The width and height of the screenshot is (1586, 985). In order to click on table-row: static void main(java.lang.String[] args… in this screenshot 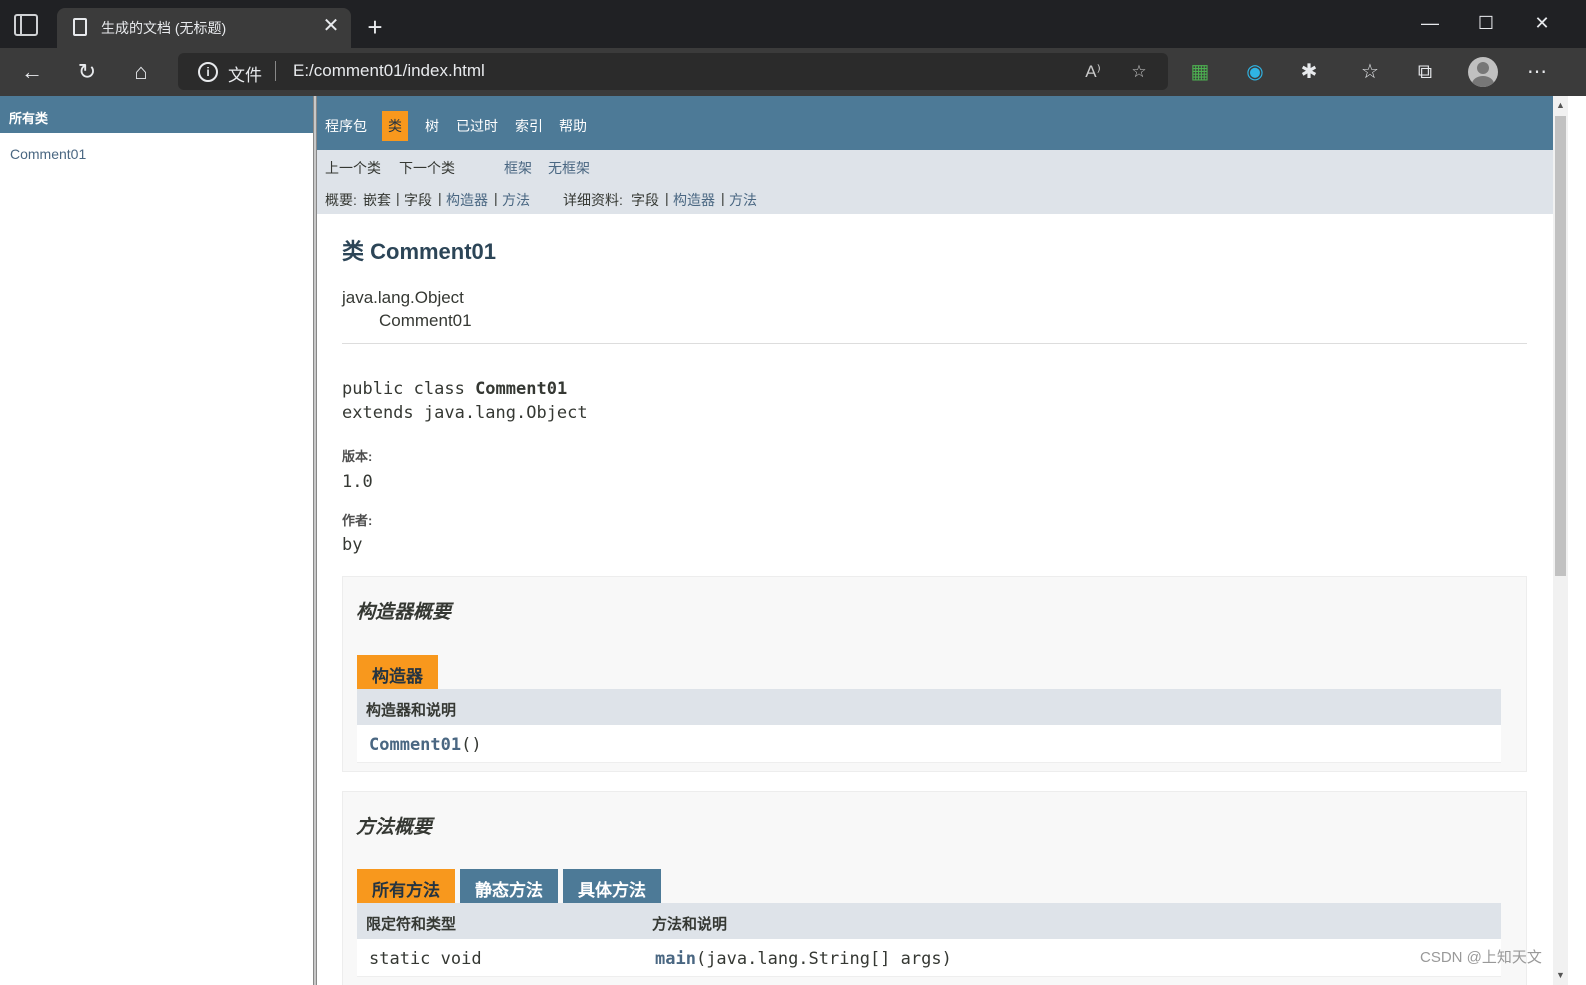, I will do `click(929, 958)`.